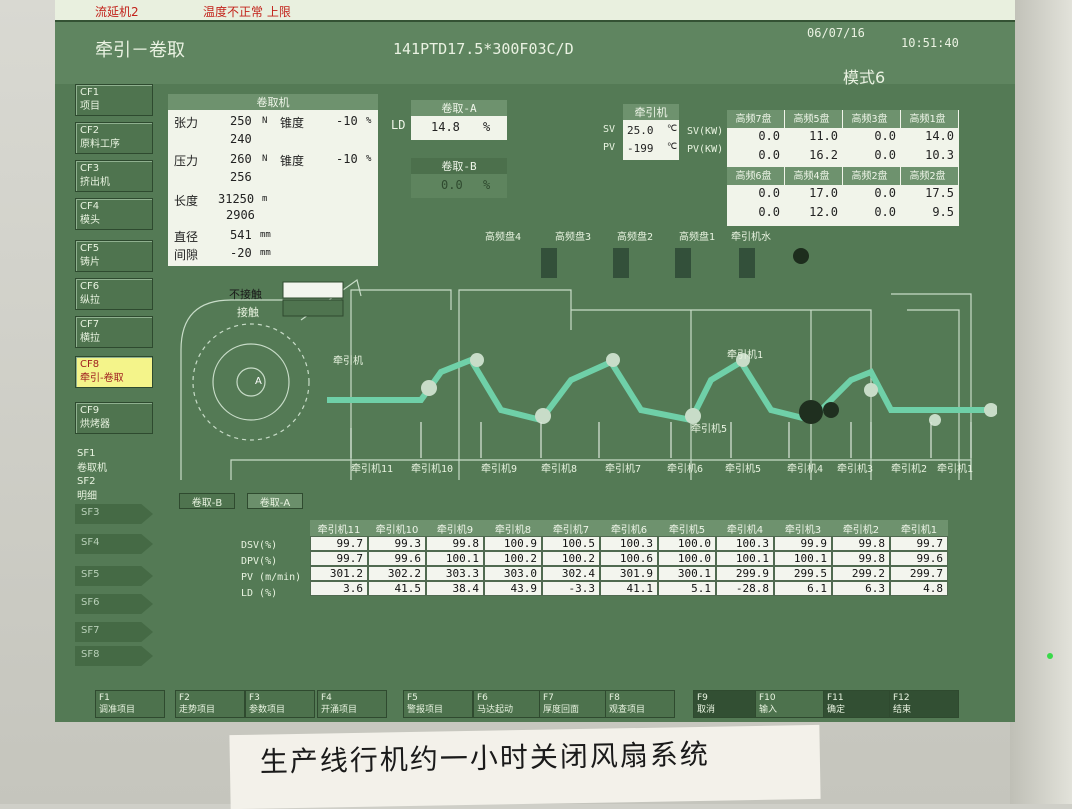 The image size is (1072, 809). Describe the element at coordinates (130, 704) in the screenshot. I see `fkey-f1: F1 调准项目` at that location.